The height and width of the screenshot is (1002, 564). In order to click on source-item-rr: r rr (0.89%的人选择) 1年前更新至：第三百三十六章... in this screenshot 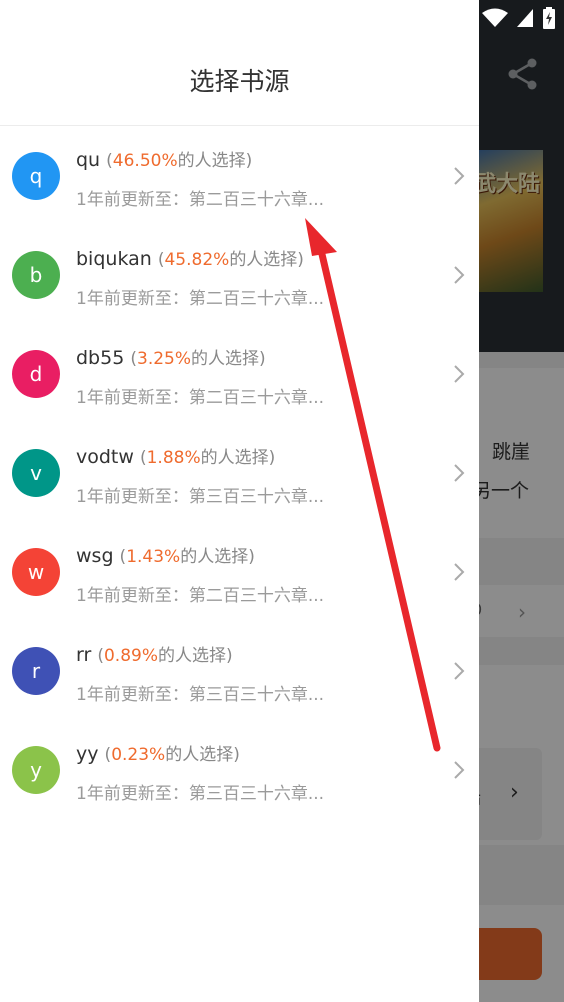, I will do `click(239, 670)`.